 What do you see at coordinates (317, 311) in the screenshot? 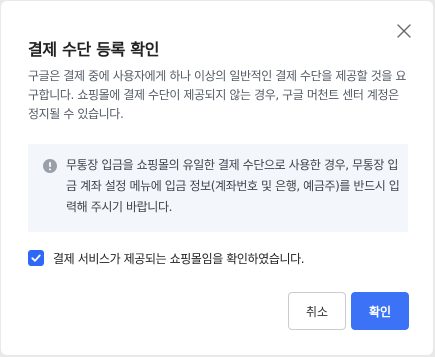
I see `cancel-button: 취소` at bounding box center [317, 311].